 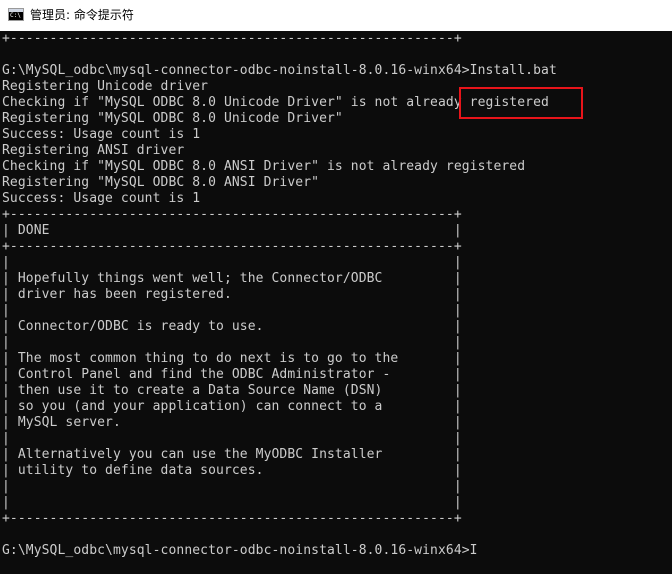 I want to click on console-line: | Connector/ODBC is ready to use. |, so click(x=232, y=326).